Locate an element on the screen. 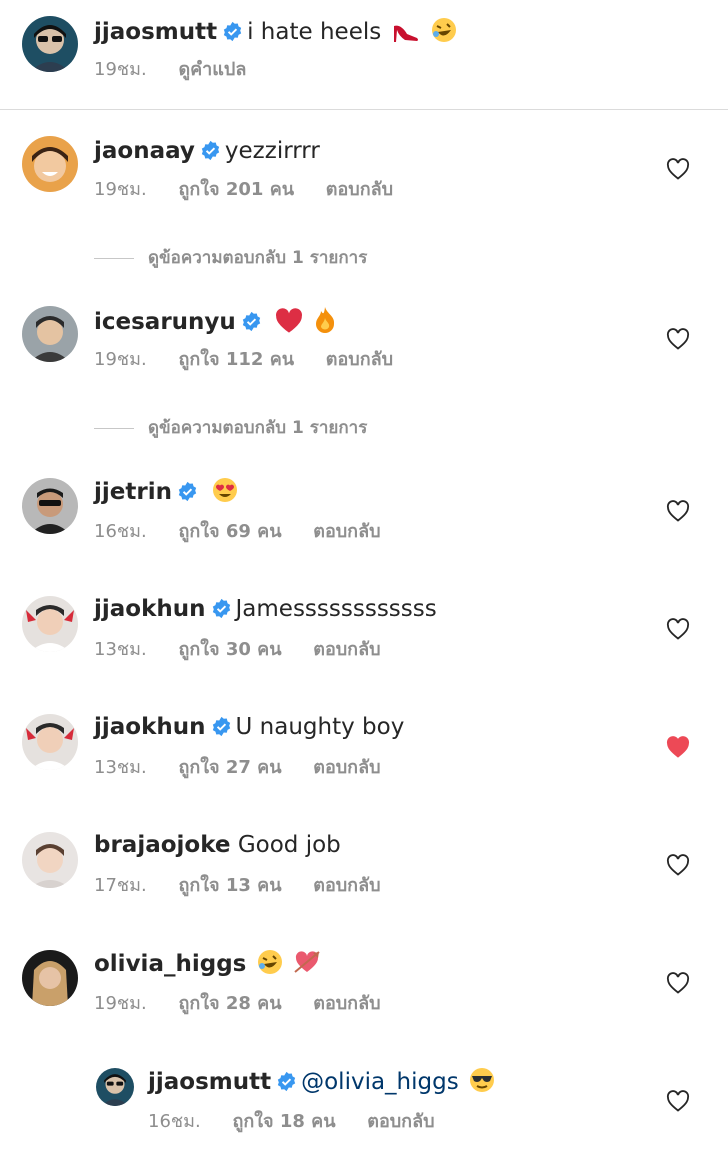 The width and height of the screenshot is (728, 1159). comment-line: olivia_higgs is located at coordinates (207, 963).